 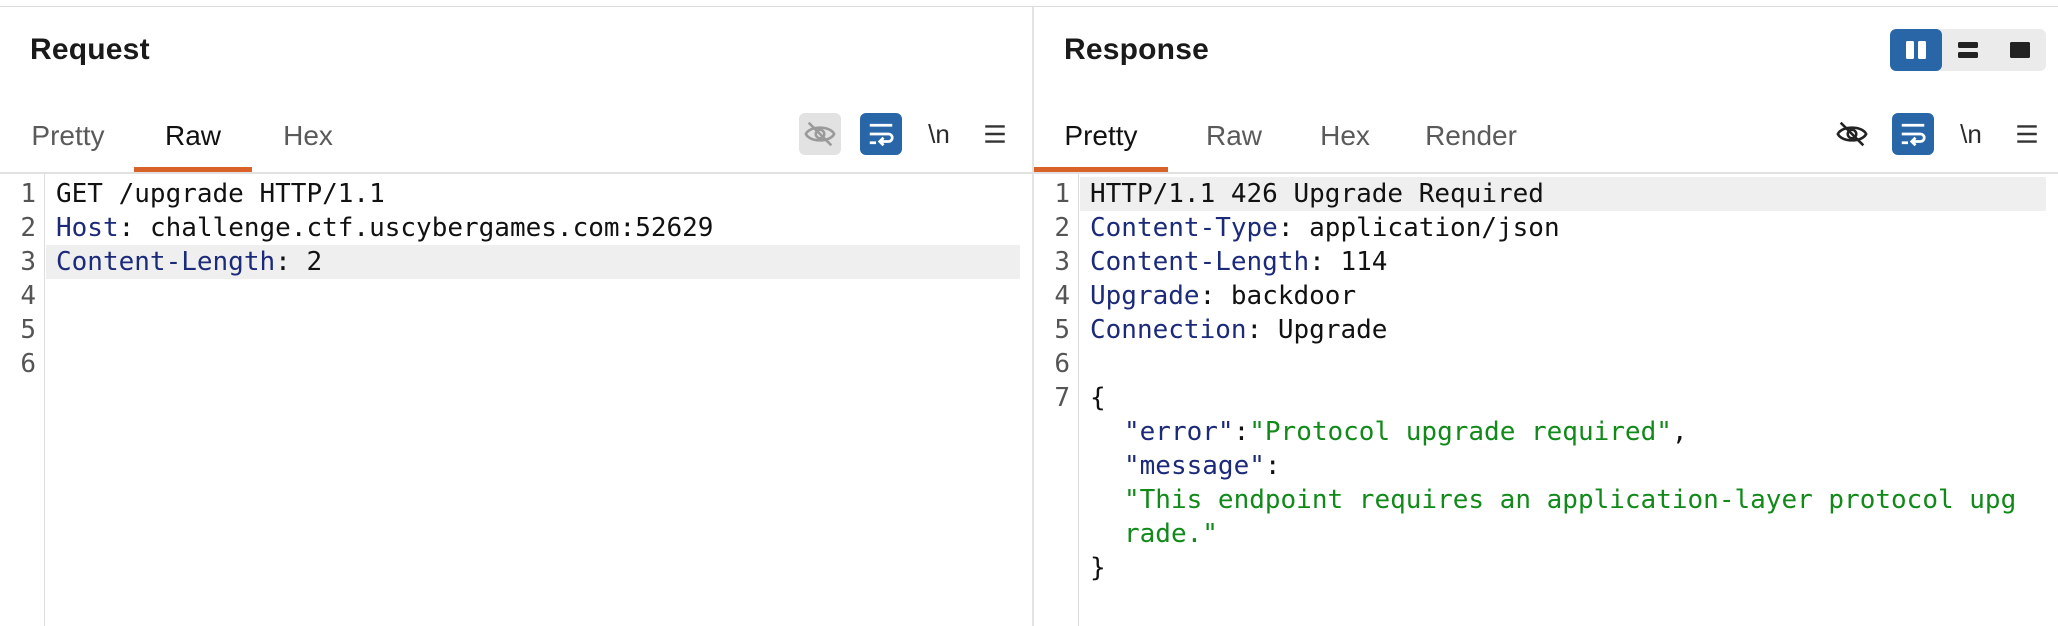 I want to click on response-line: Connection: Upgrade, so click(x=1568, y=330).